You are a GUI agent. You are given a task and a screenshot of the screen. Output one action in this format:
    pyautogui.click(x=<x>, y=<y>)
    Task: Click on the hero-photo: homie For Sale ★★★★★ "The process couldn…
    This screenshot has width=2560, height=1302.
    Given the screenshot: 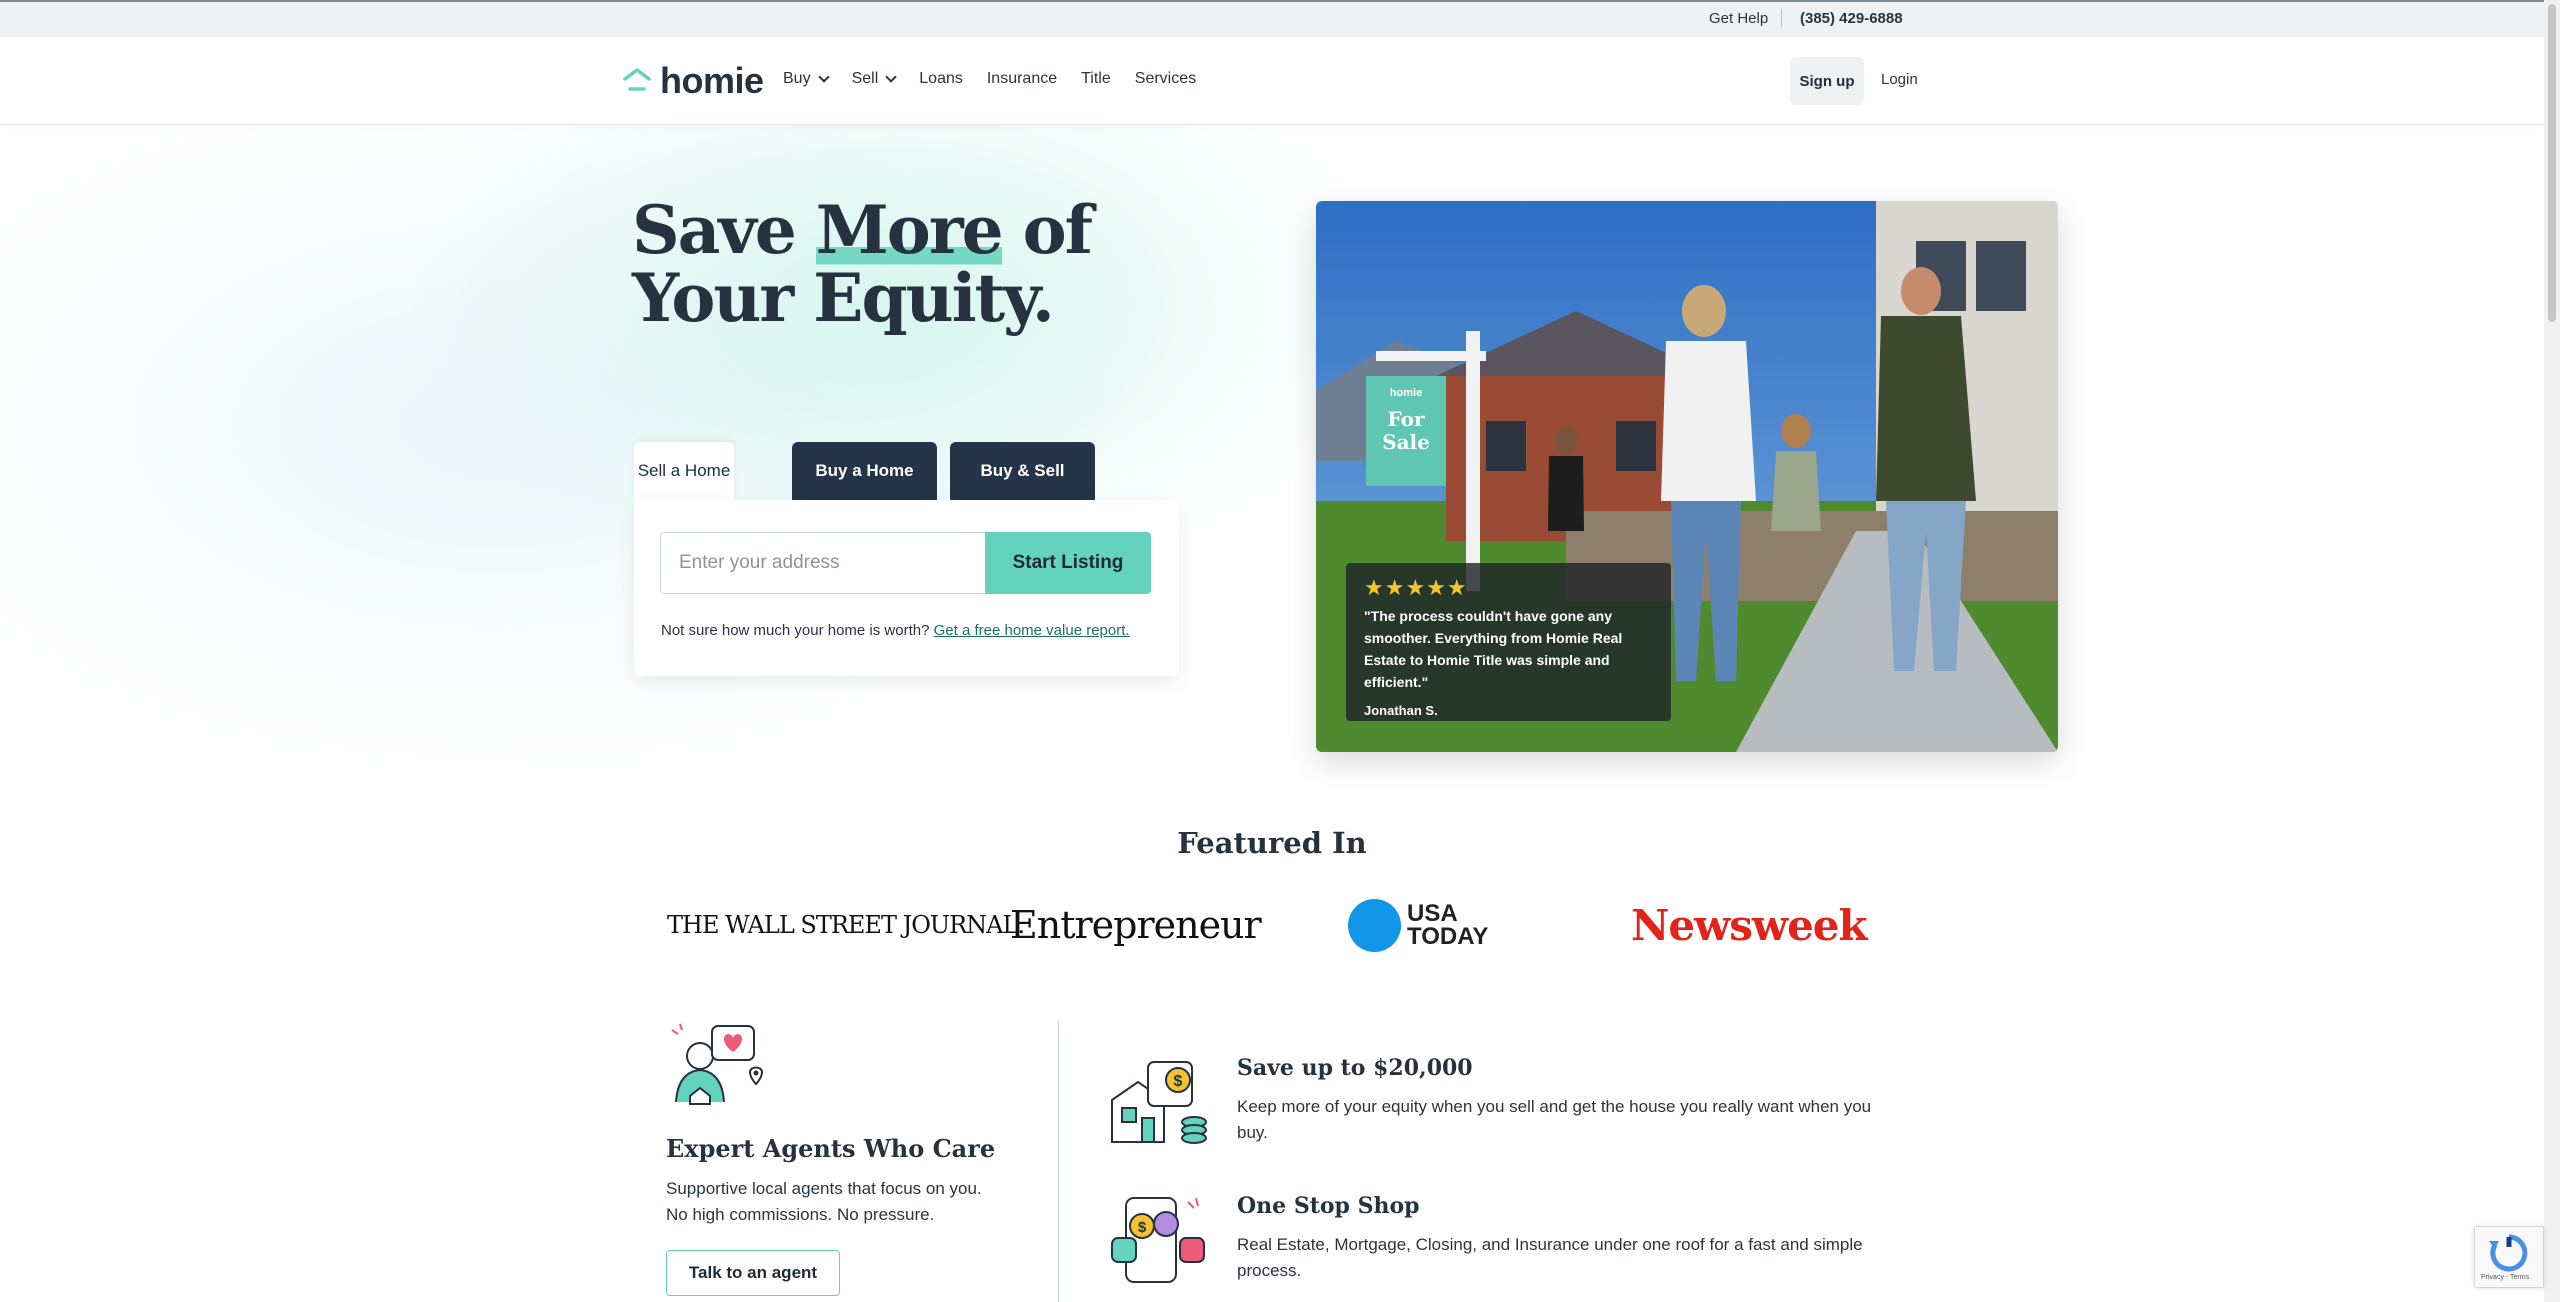 What is the action you would take?
    pyautogui.click(x=1687, y=476)
    